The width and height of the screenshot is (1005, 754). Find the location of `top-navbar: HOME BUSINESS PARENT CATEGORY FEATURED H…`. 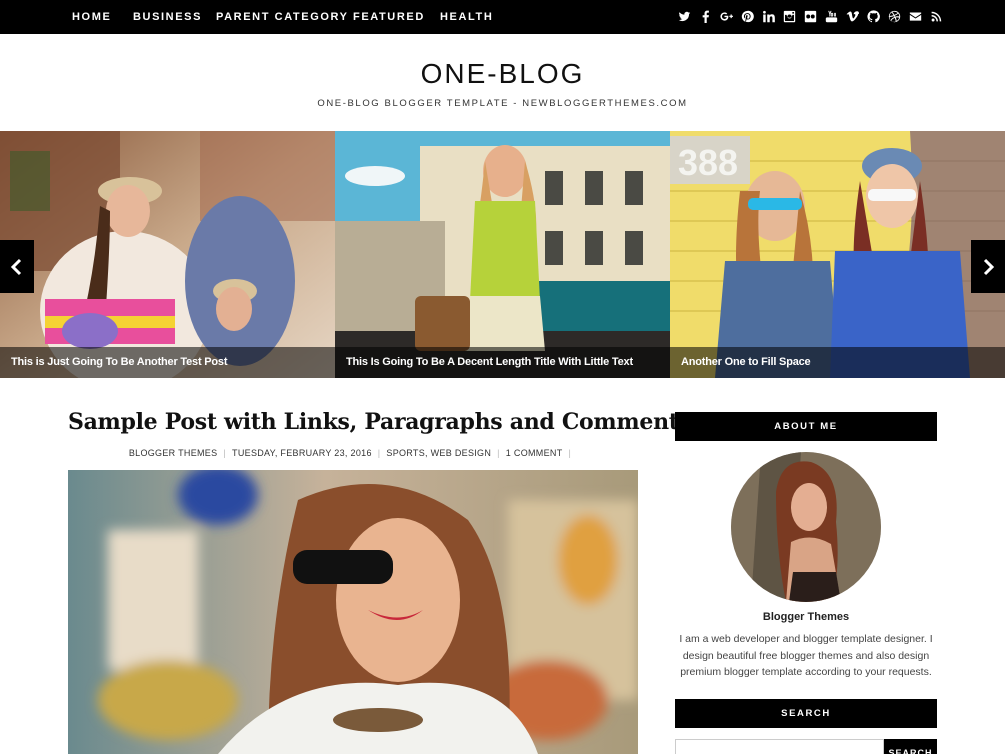

top-navbar: HOME BUSINESS PARENT CATEGORY FEATURED H… is located at coordinates (502, 17).